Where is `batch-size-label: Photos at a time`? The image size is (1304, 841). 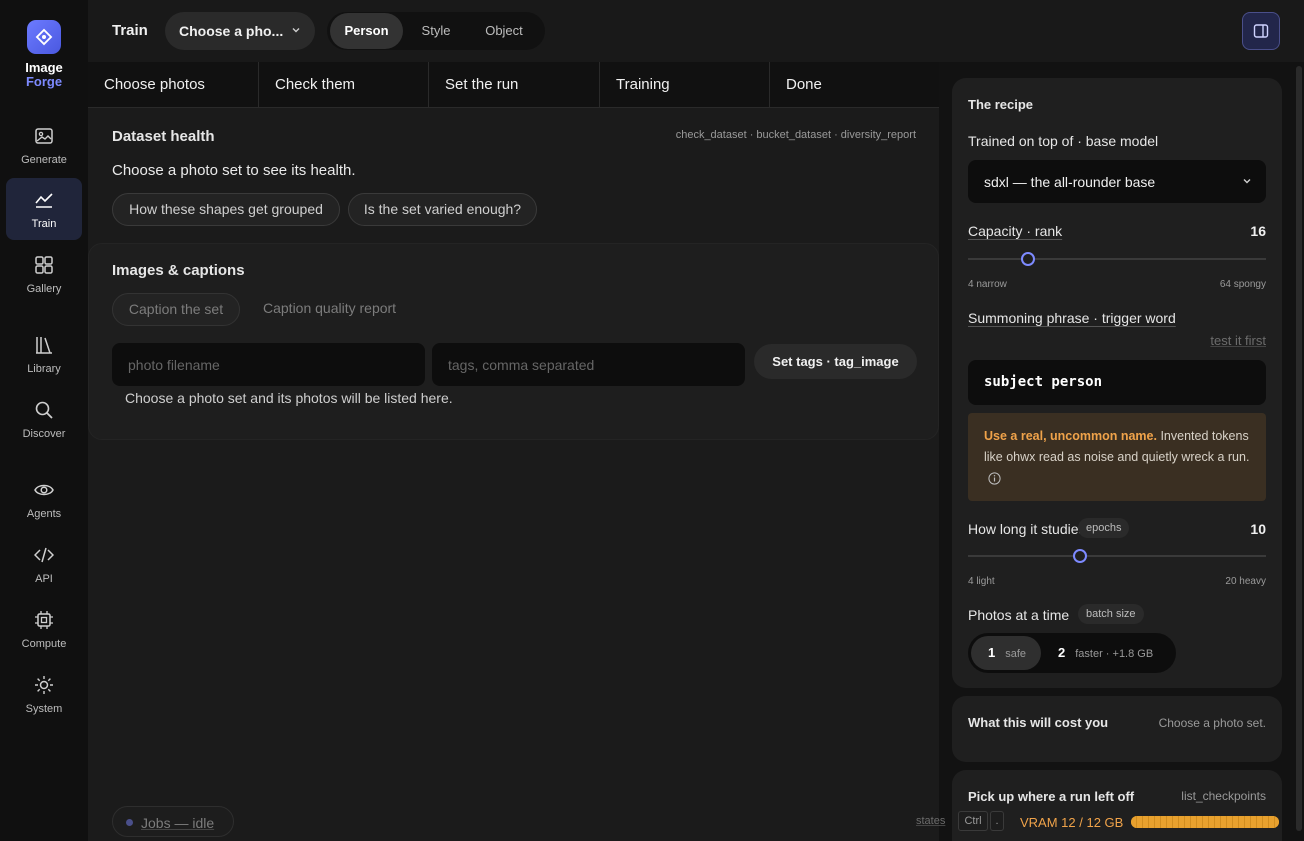
batch-size-label: Photos at a time is located at coordinates (1019, 615).